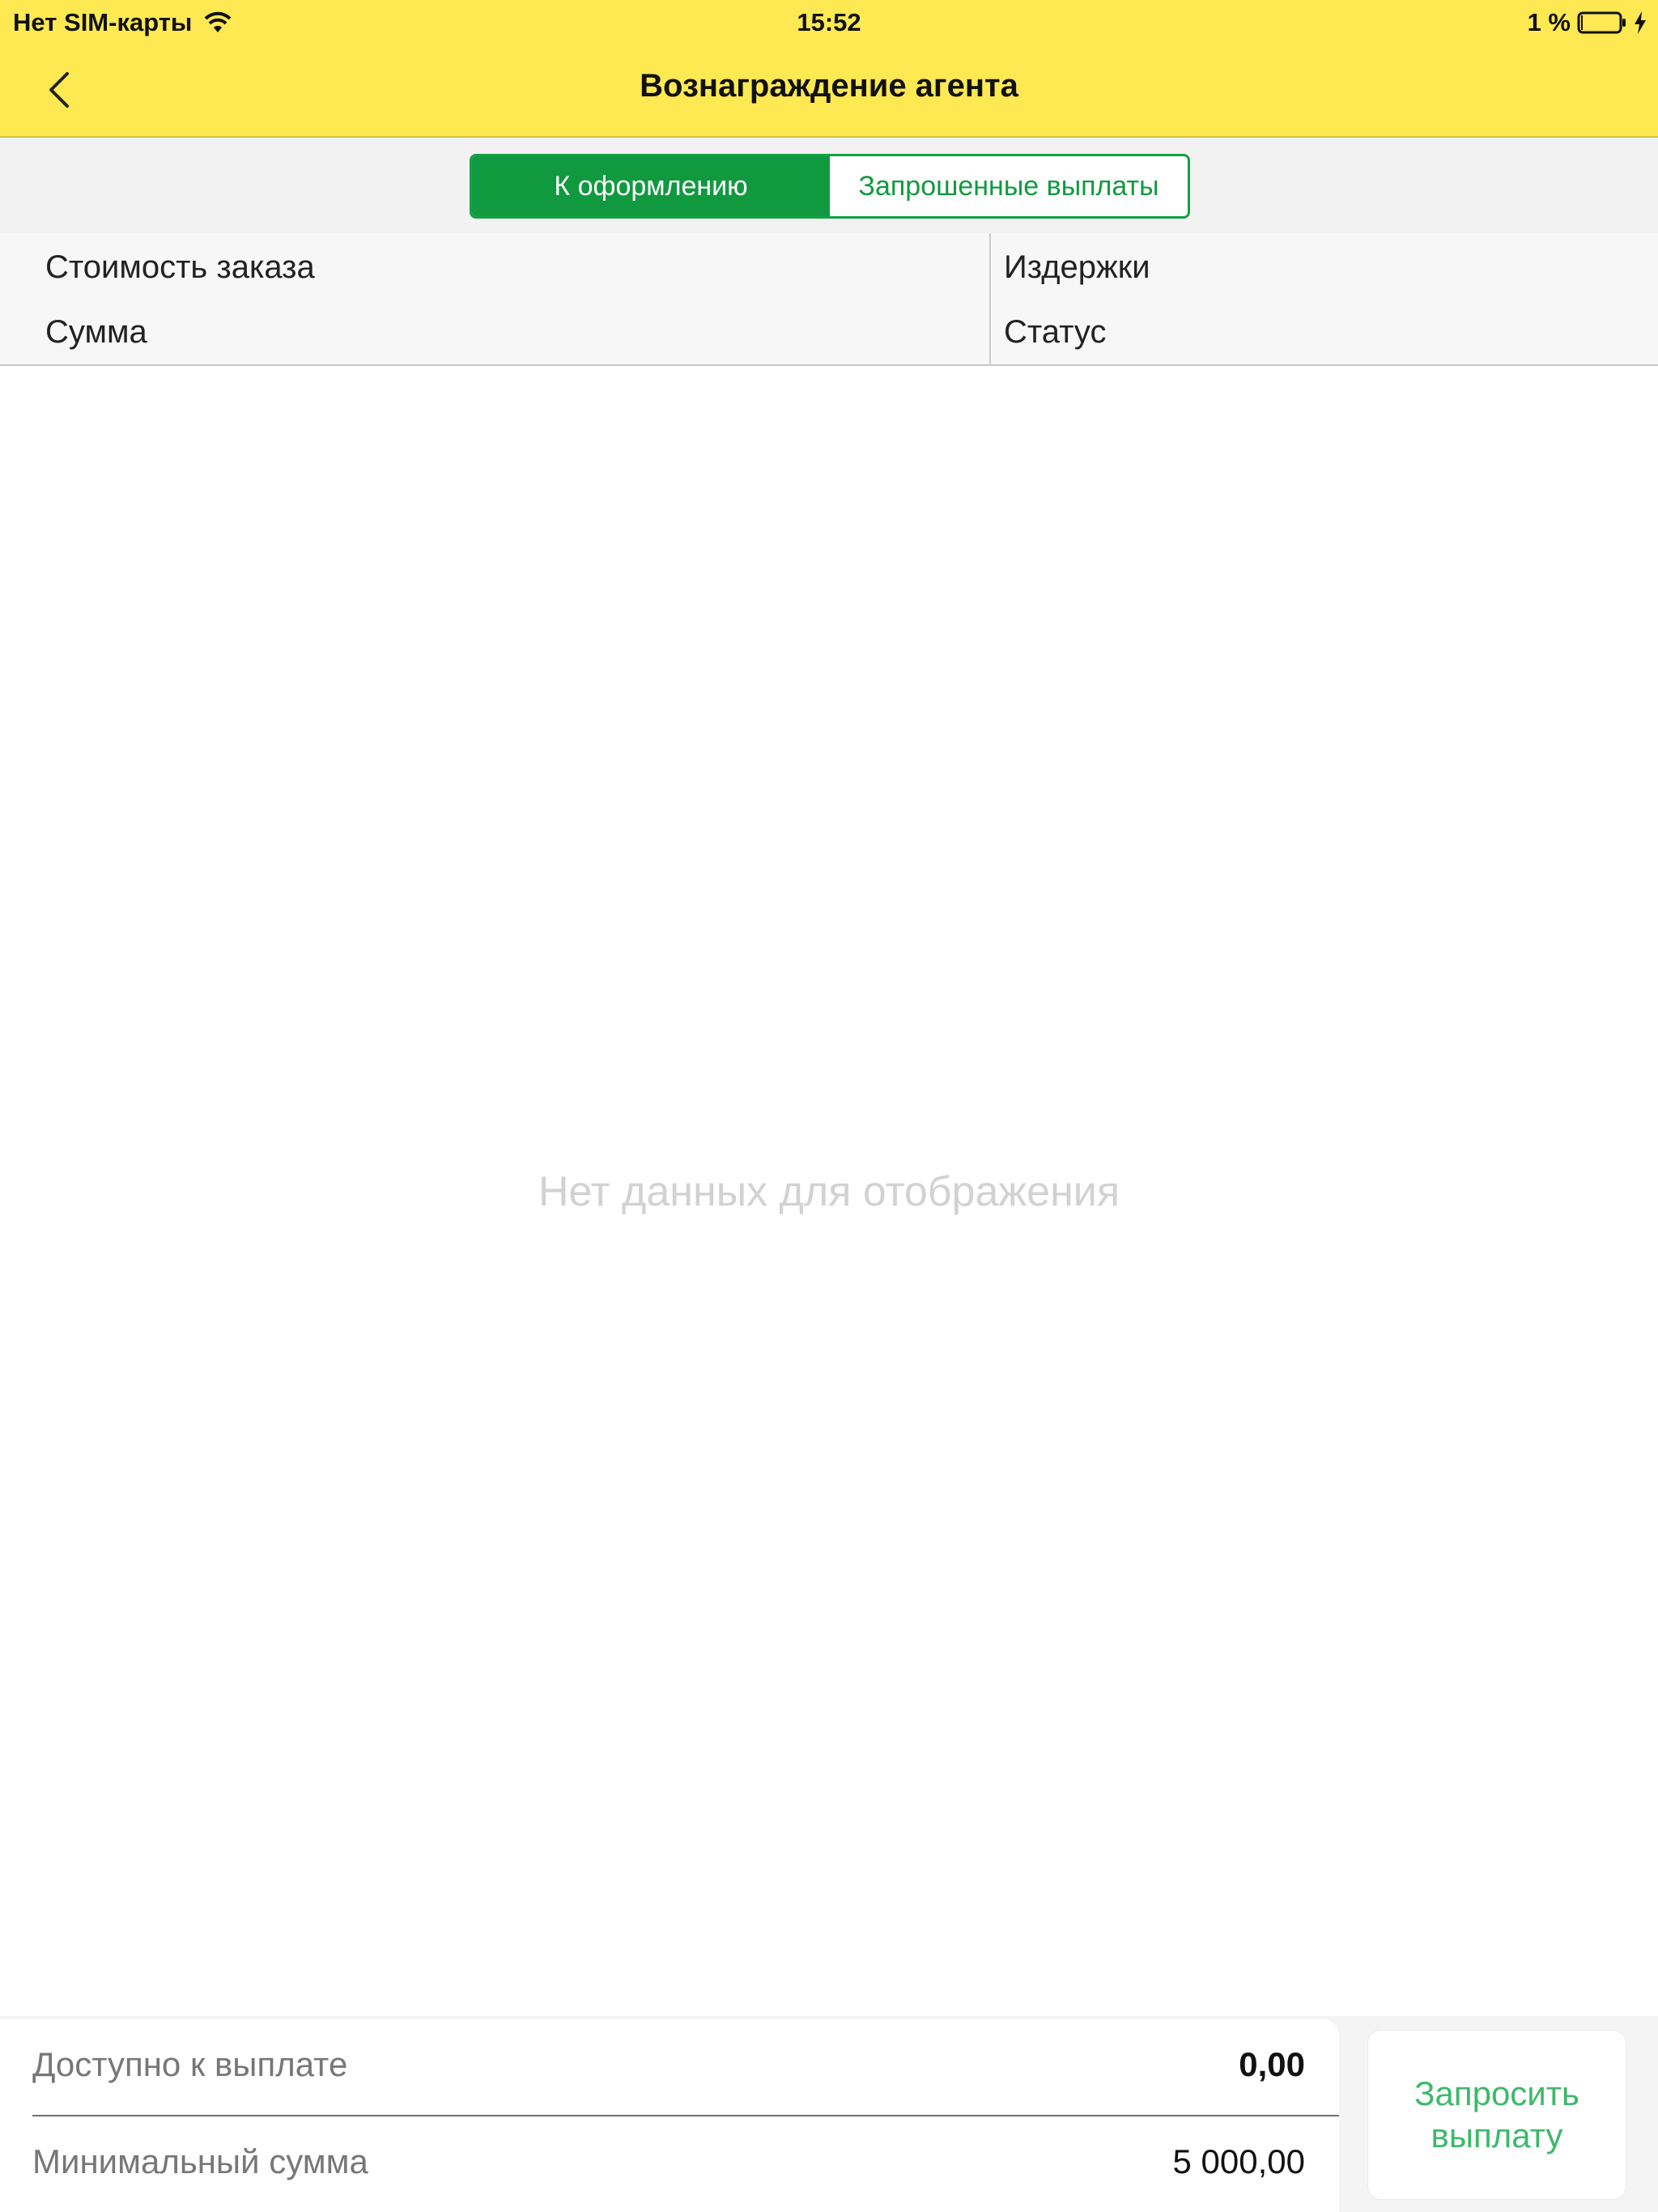  I want to click on charging-bolt-icon, so click(1640, 22).